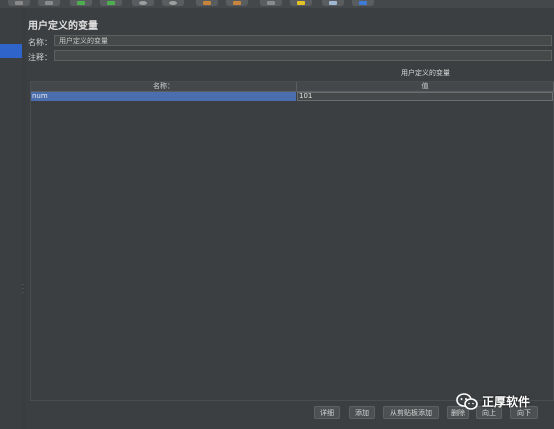  I want to click on comment-label: 注释：, so click(40, 57).